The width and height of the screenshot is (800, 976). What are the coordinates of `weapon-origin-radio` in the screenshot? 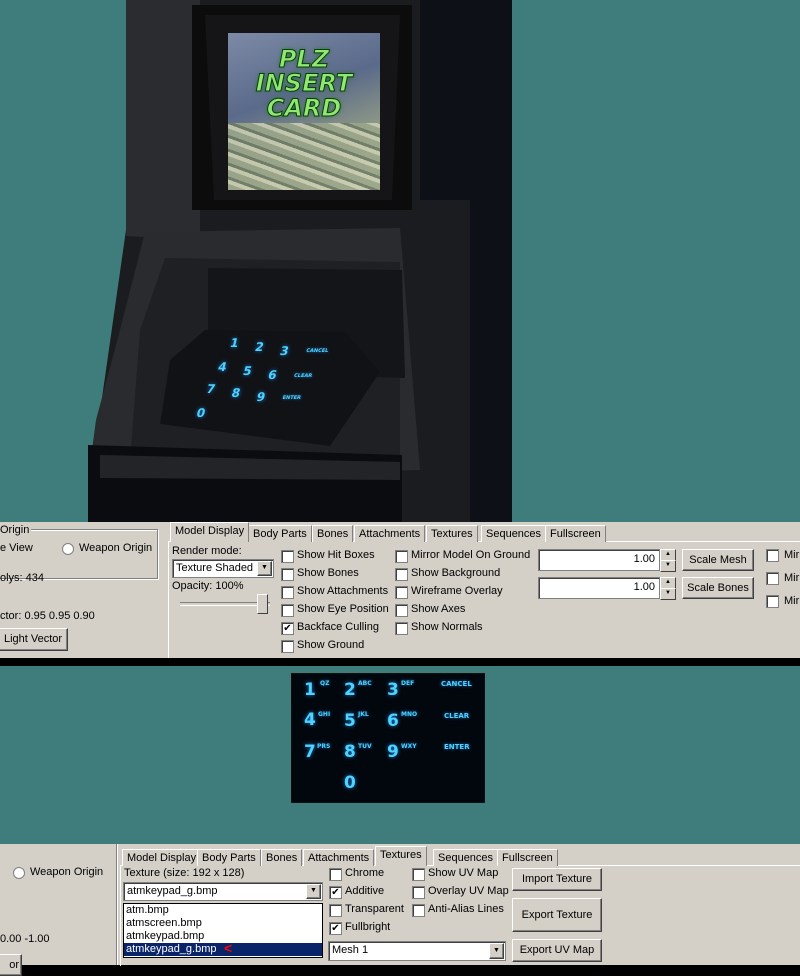 It's located at (68, 549).